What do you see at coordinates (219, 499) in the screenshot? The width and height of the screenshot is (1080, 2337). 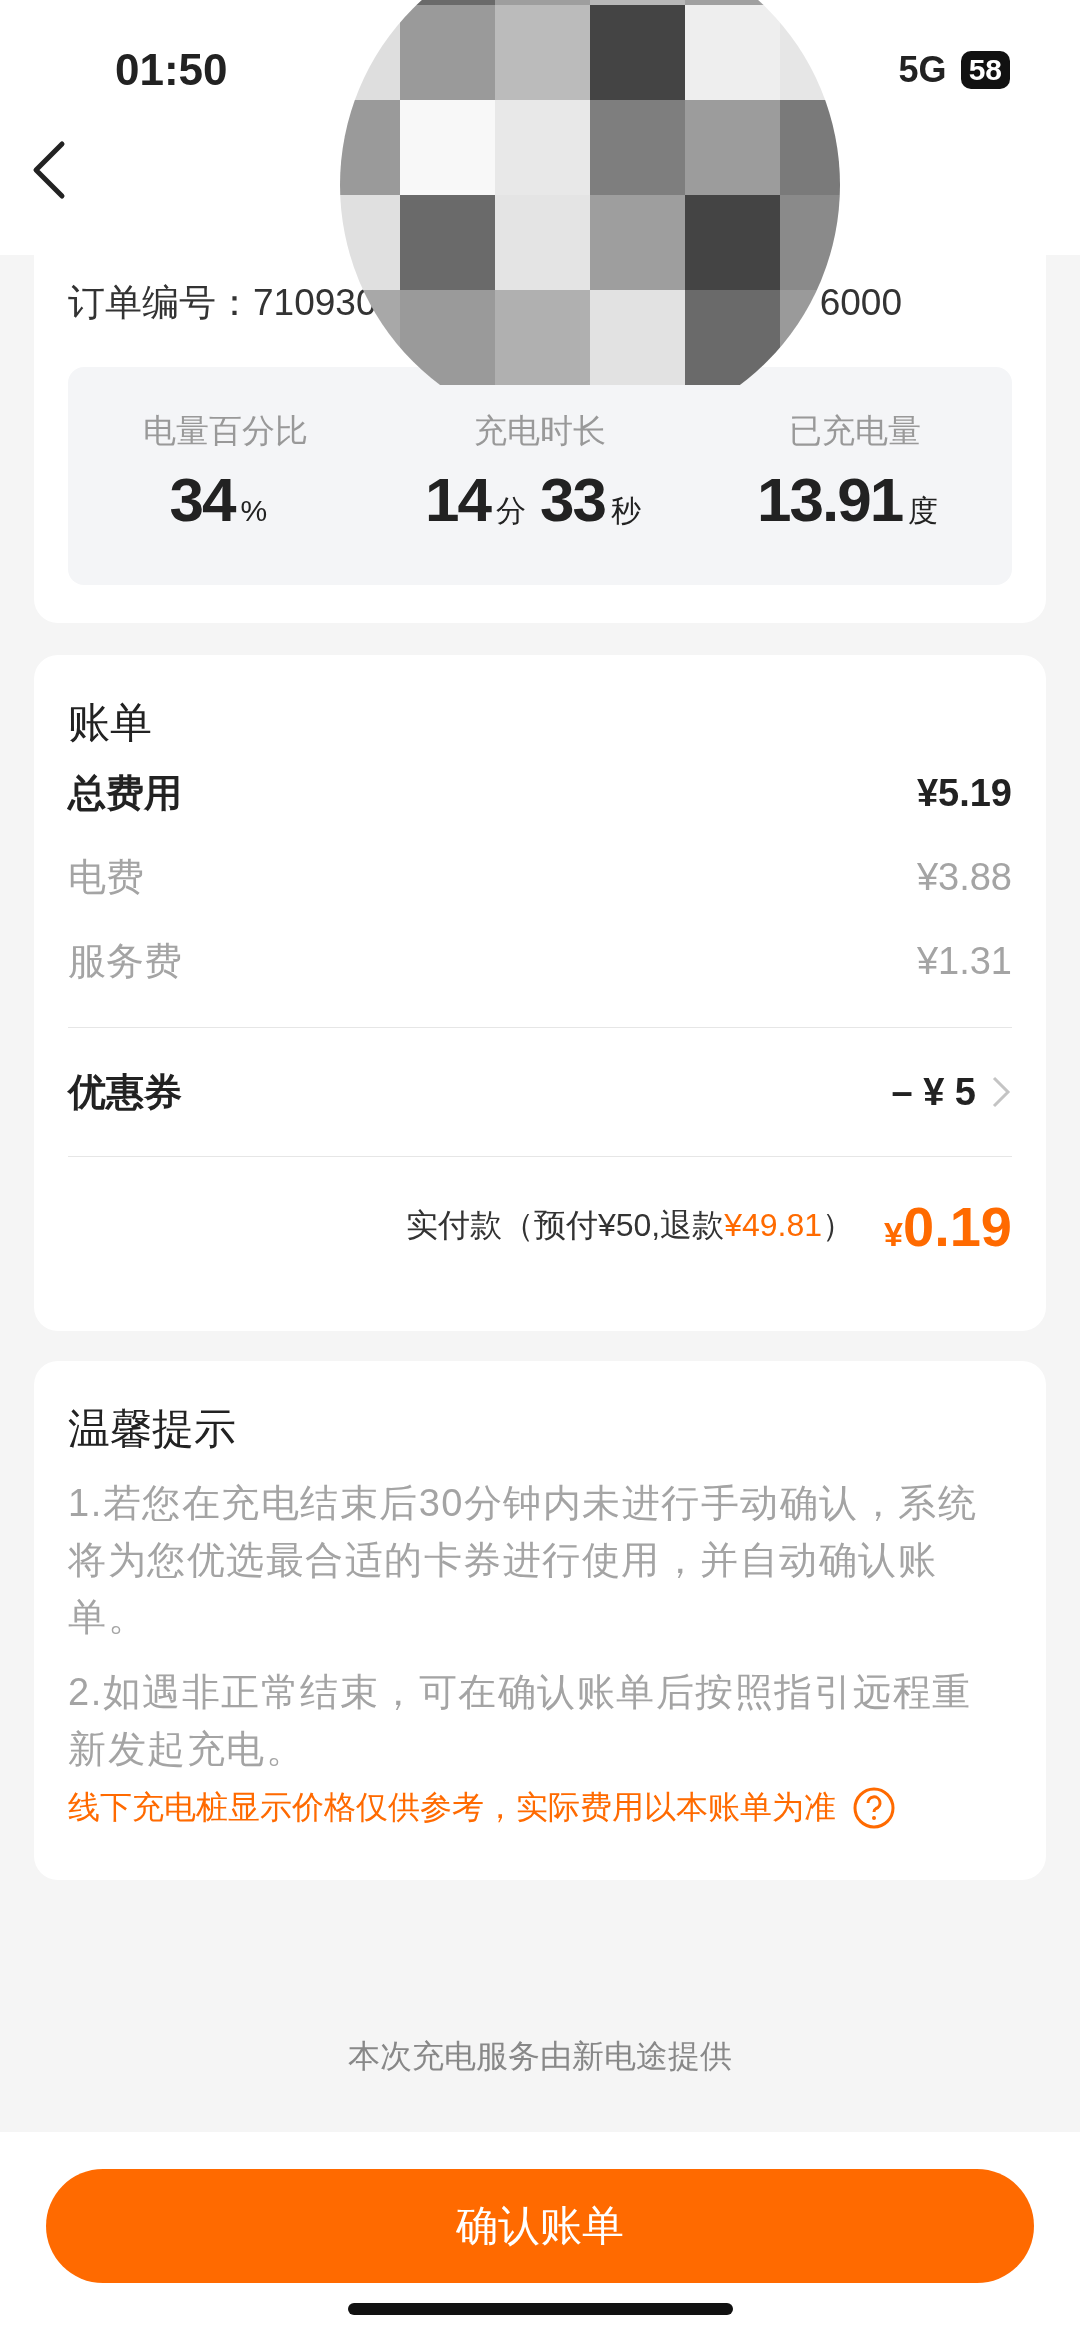 I see `stat-value: 34%` at bounding box center [219, 499].